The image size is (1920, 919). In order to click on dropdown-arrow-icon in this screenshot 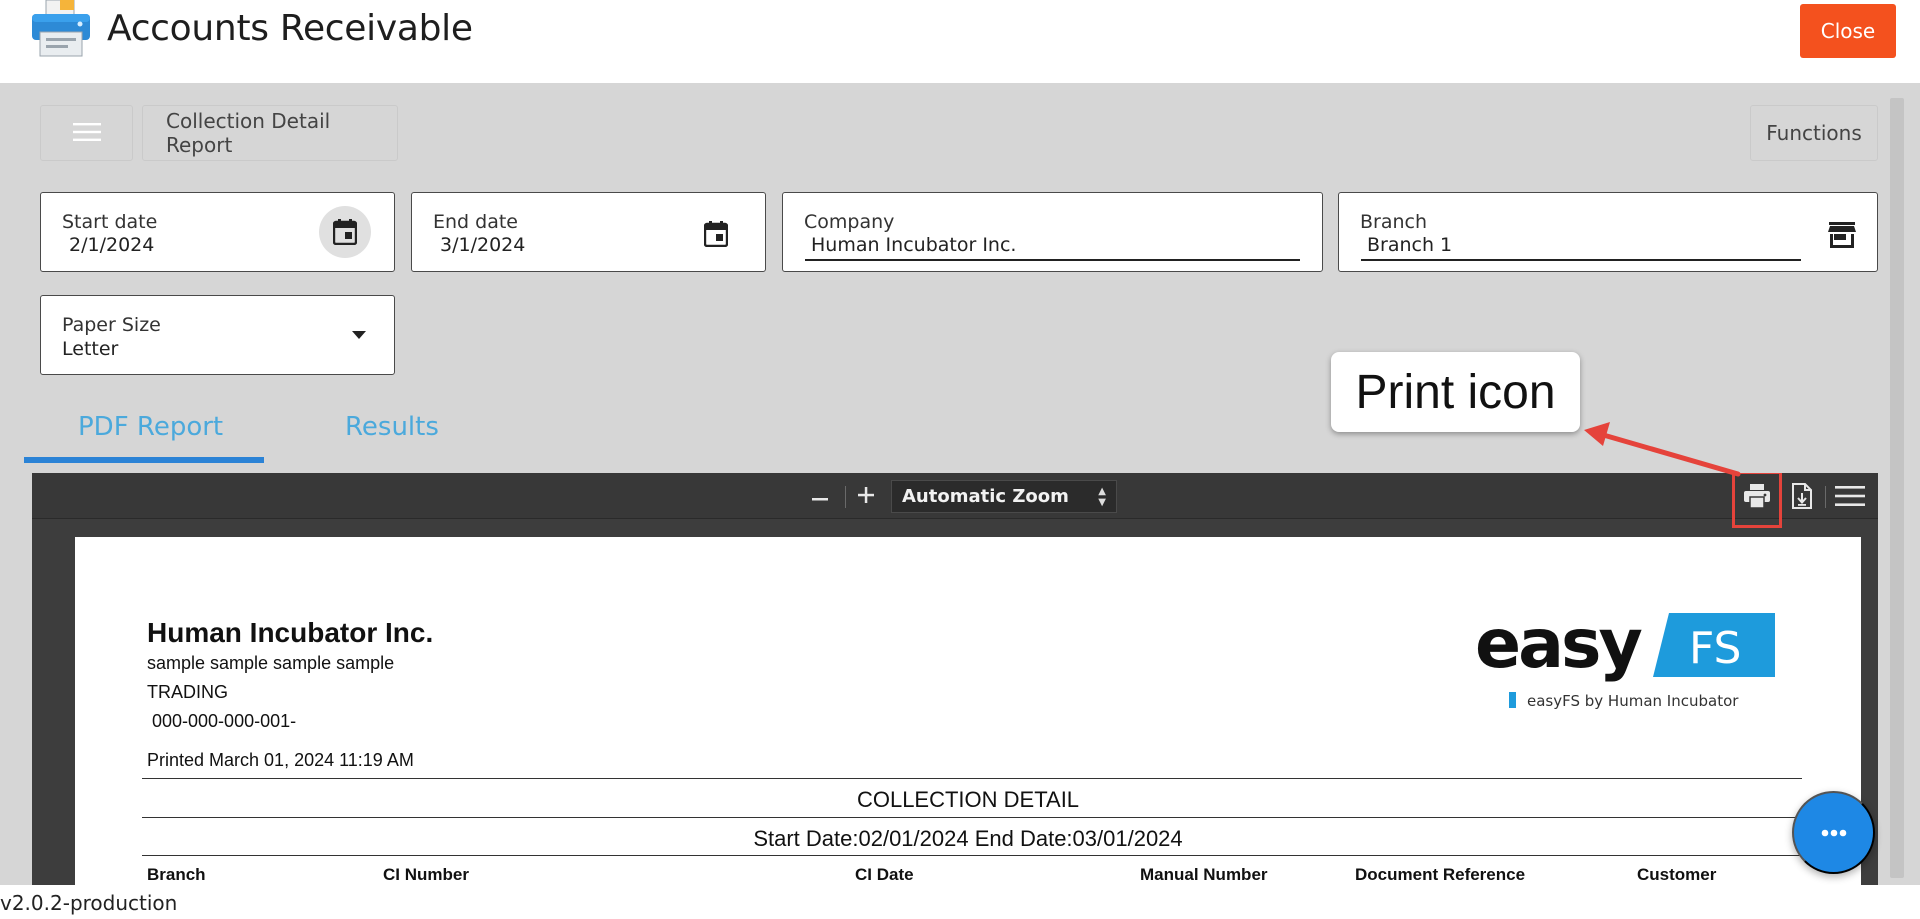, I will do `click(359, 335)`.